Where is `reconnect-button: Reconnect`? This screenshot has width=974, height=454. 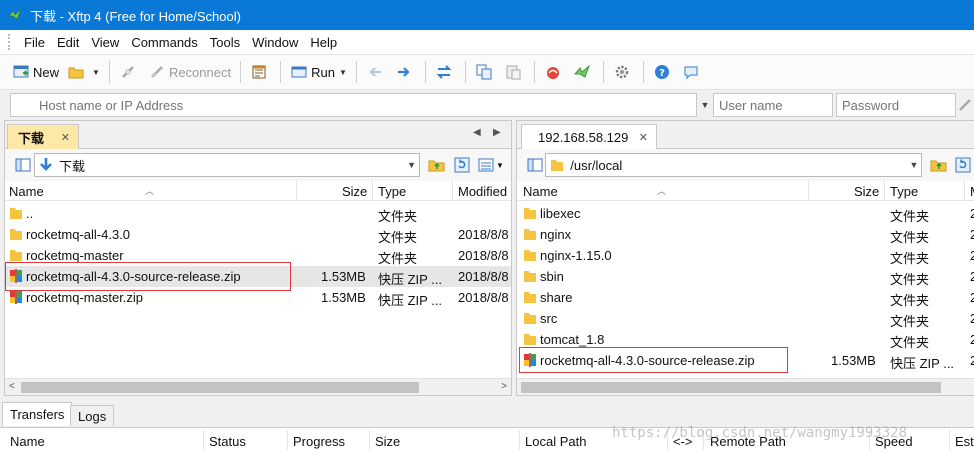
reconnect-button: Reconnect is located at coordinates (189, 72).